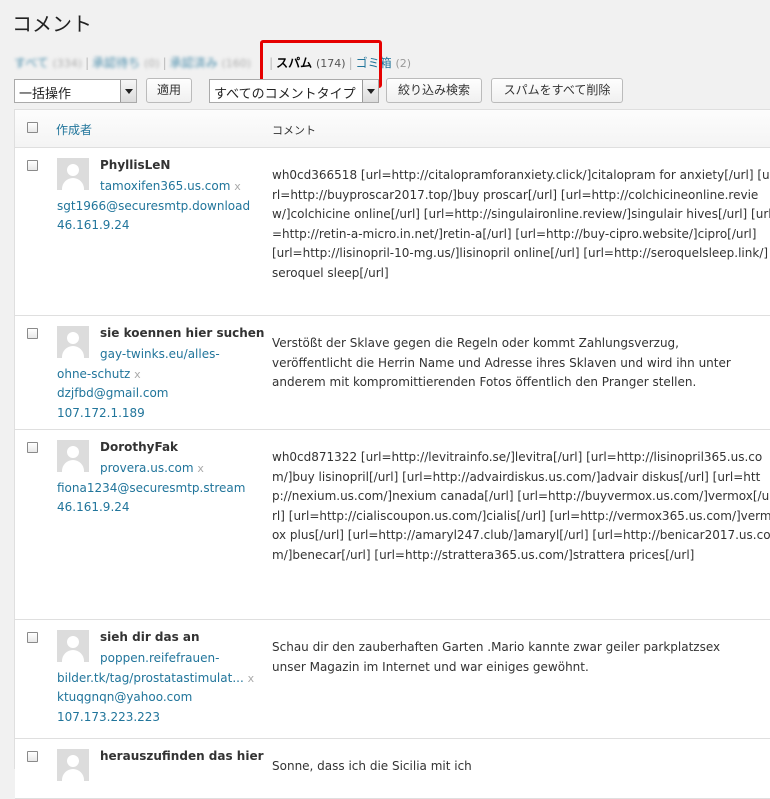 The height and width of the screenshot is (799, 770). Describe the element at coordinates (210, 62) in the screenshot. I see `filter-approved: 承認済み (160)` at that location.